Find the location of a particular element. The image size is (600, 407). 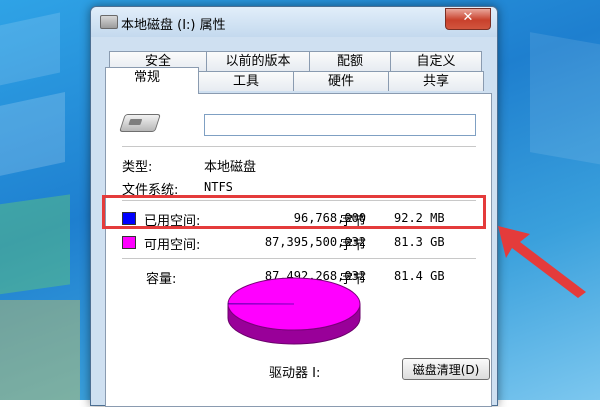

capacity-size: 81.4 GB is located at coordinates (419, 276).